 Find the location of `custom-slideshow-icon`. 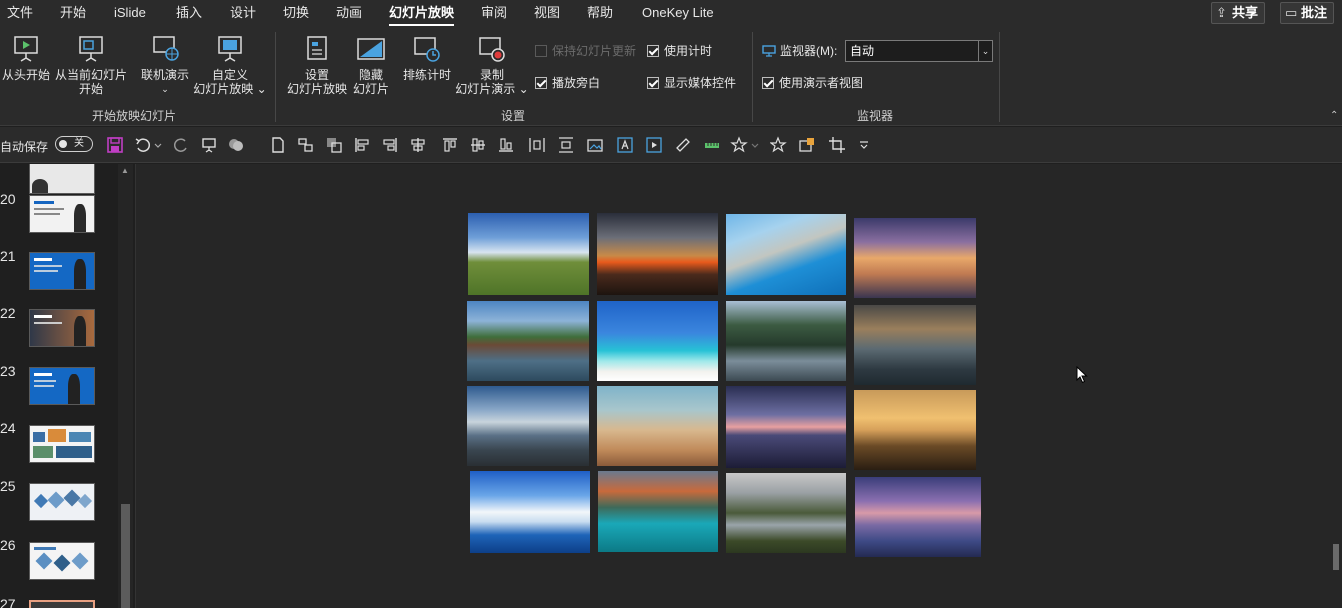

custom-slideshow-icon is located at coordinates (230, 49).